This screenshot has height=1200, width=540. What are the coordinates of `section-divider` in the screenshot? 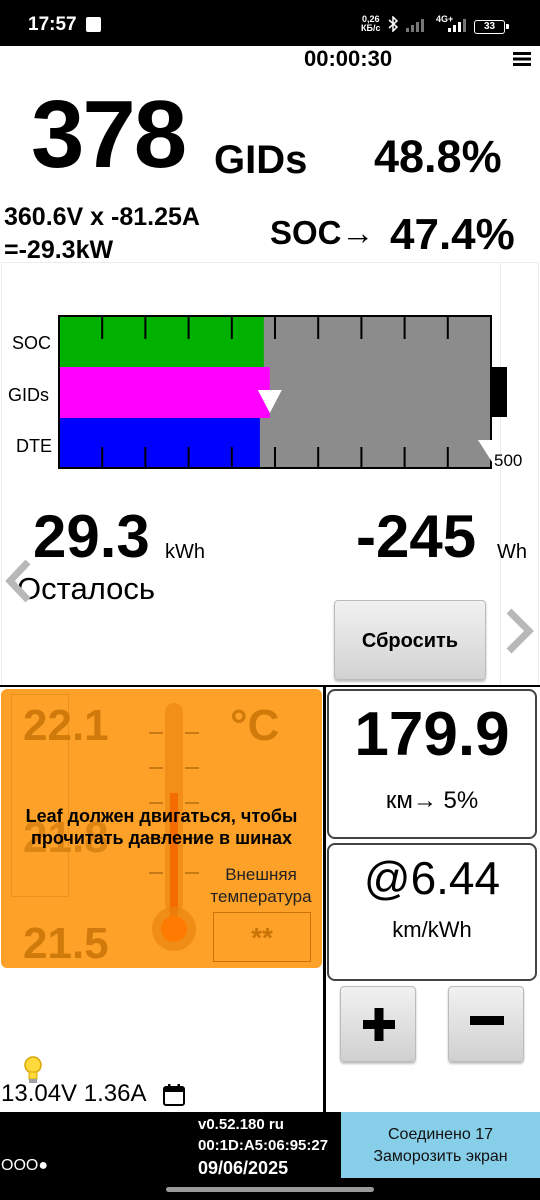 It's located at (270, 686).